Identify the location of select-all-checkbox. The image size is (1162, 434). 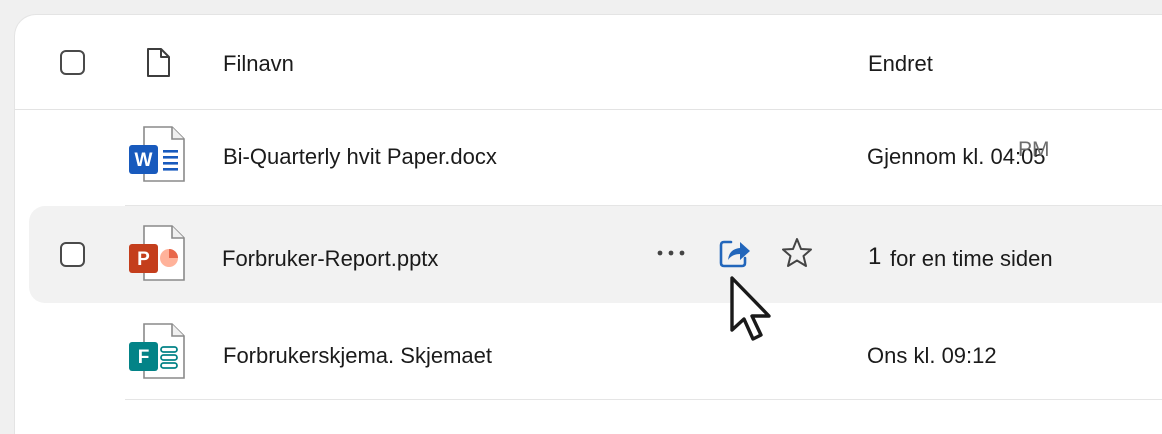
(72, 62).